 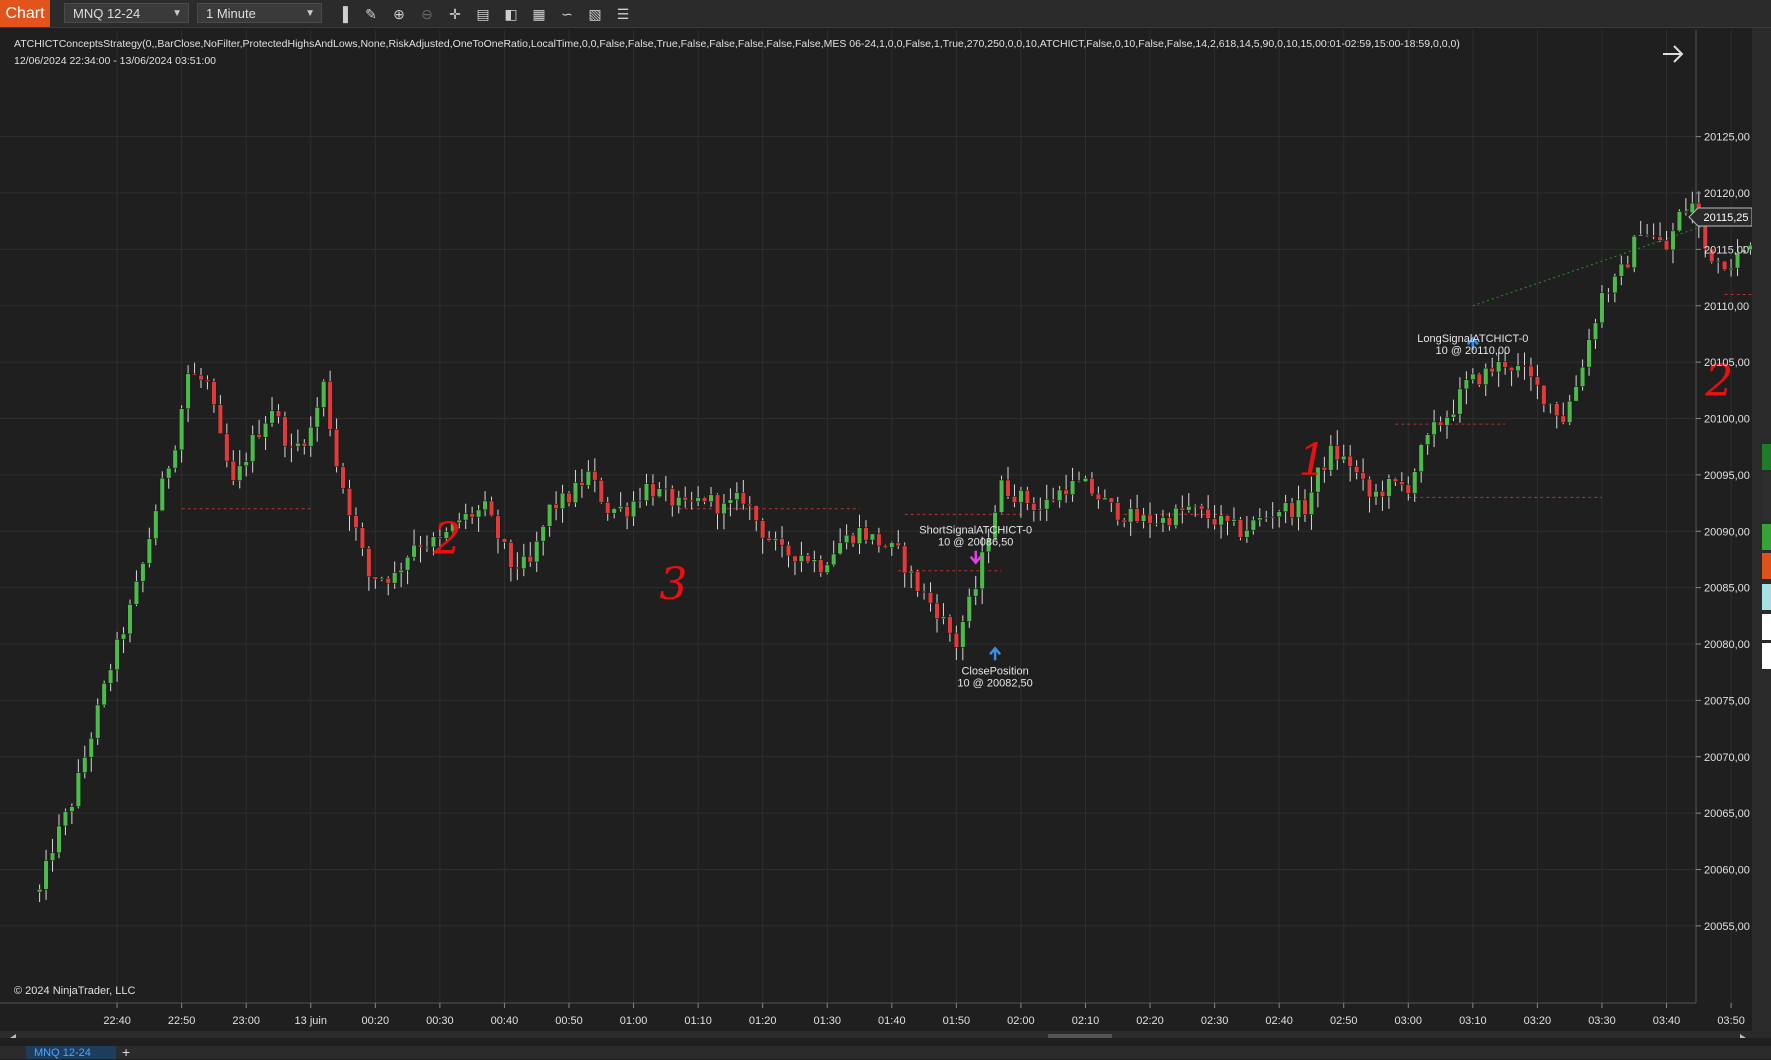 What do you see at coordinates (876, 1034) in the screenshot?
I see `horizontal-scrollbar` at bounding box center [876, 1034].